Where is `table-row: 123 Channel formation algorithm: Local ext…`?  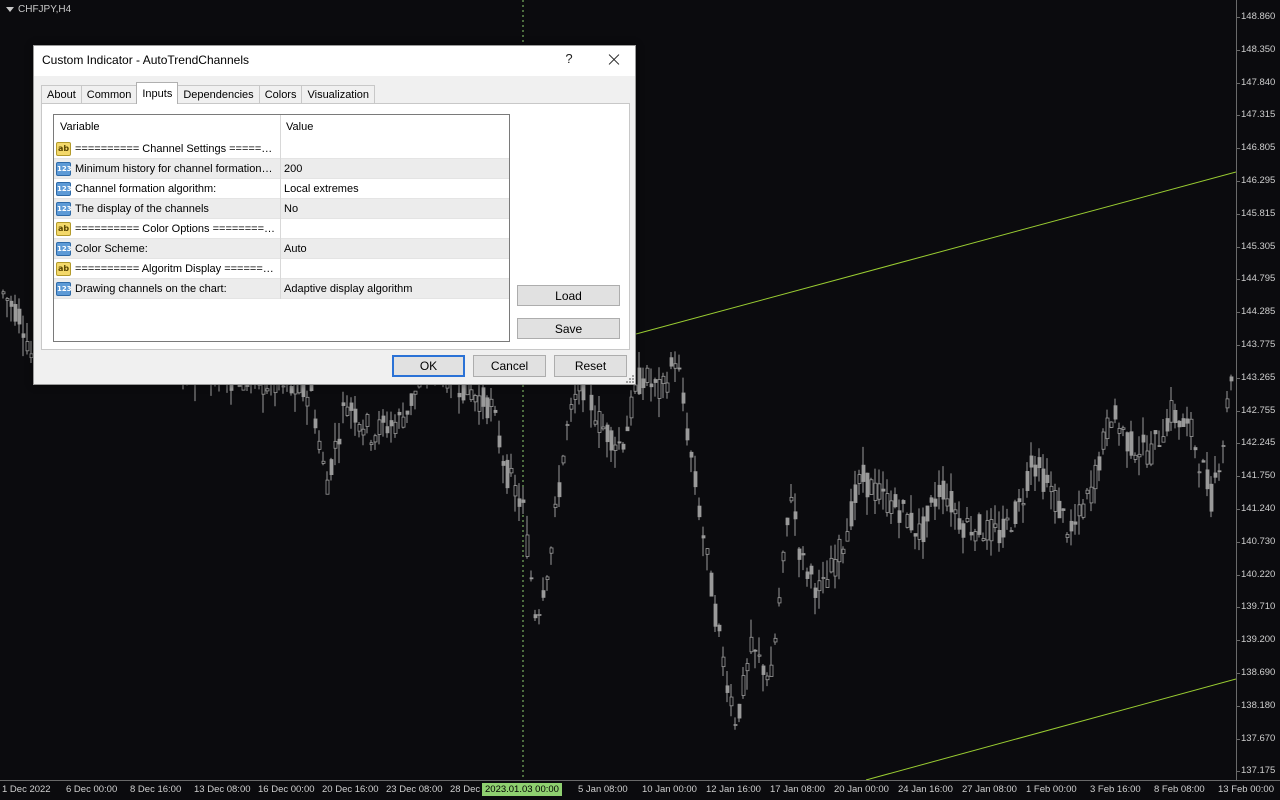
table-row: 123 Channel formation algorithm: Local ext… is located at coordinates (281, 189).